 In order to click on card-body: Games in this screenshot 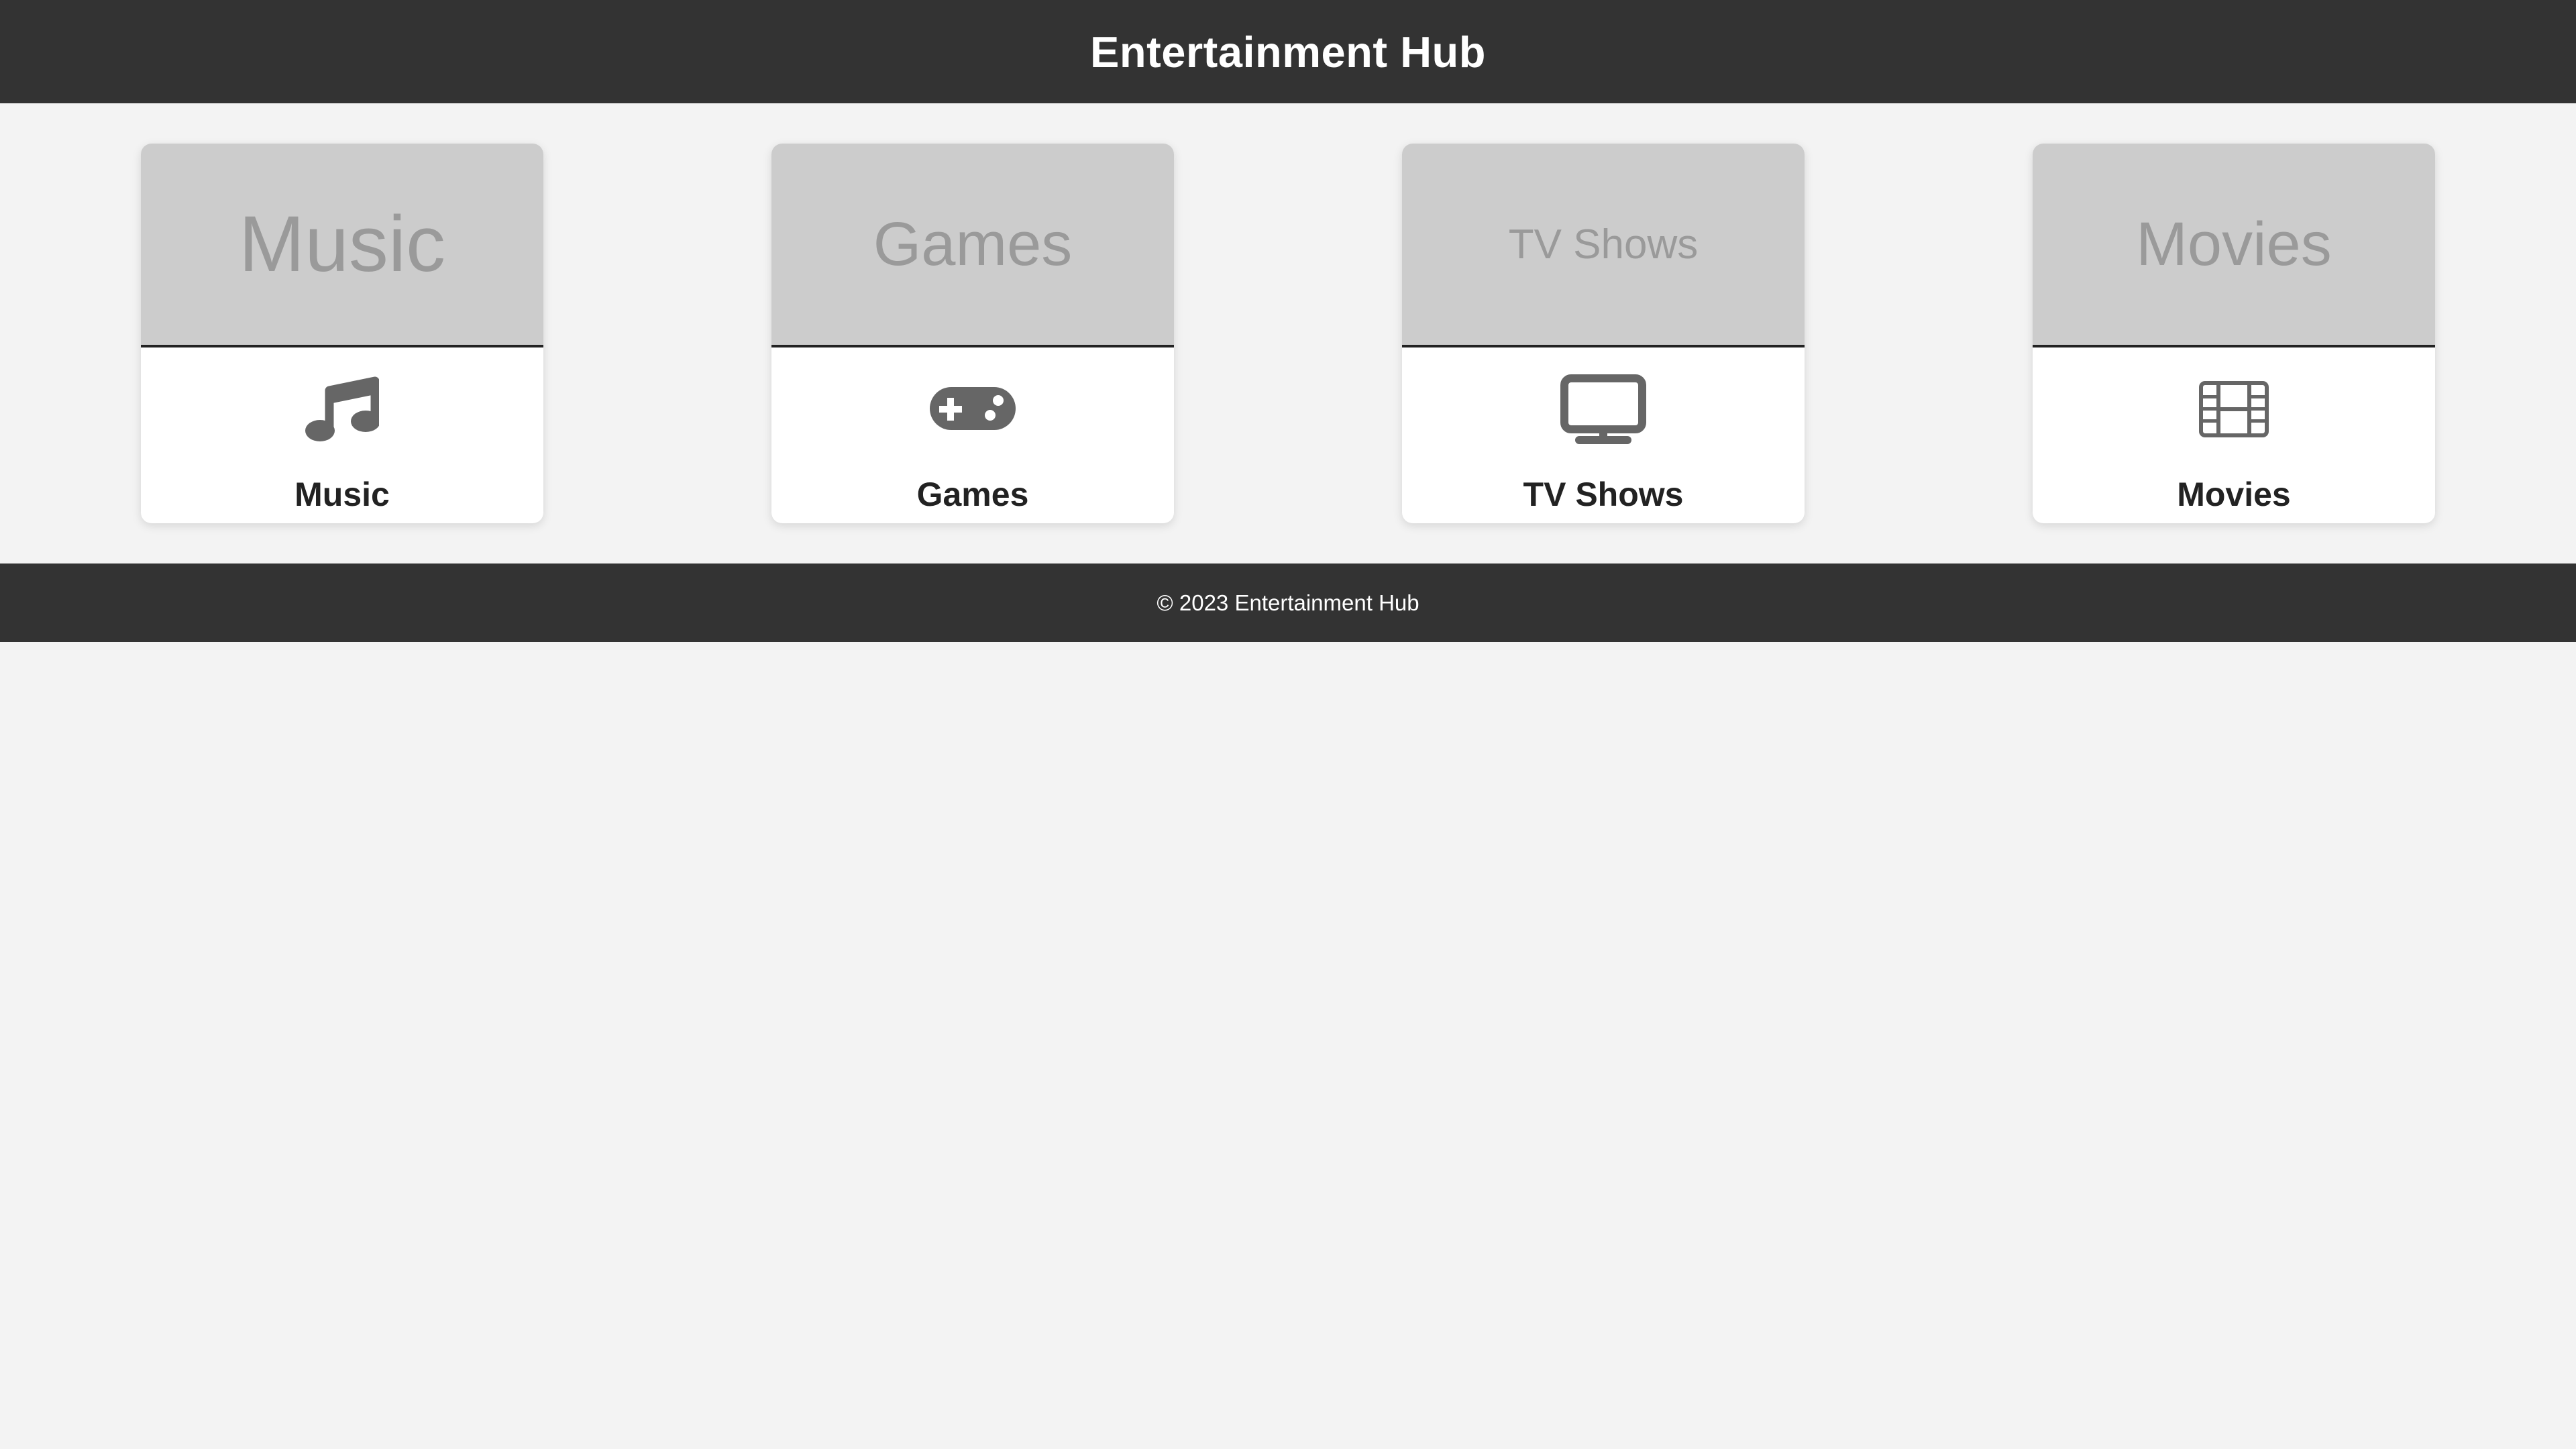, I will do `click(972, 435)`.